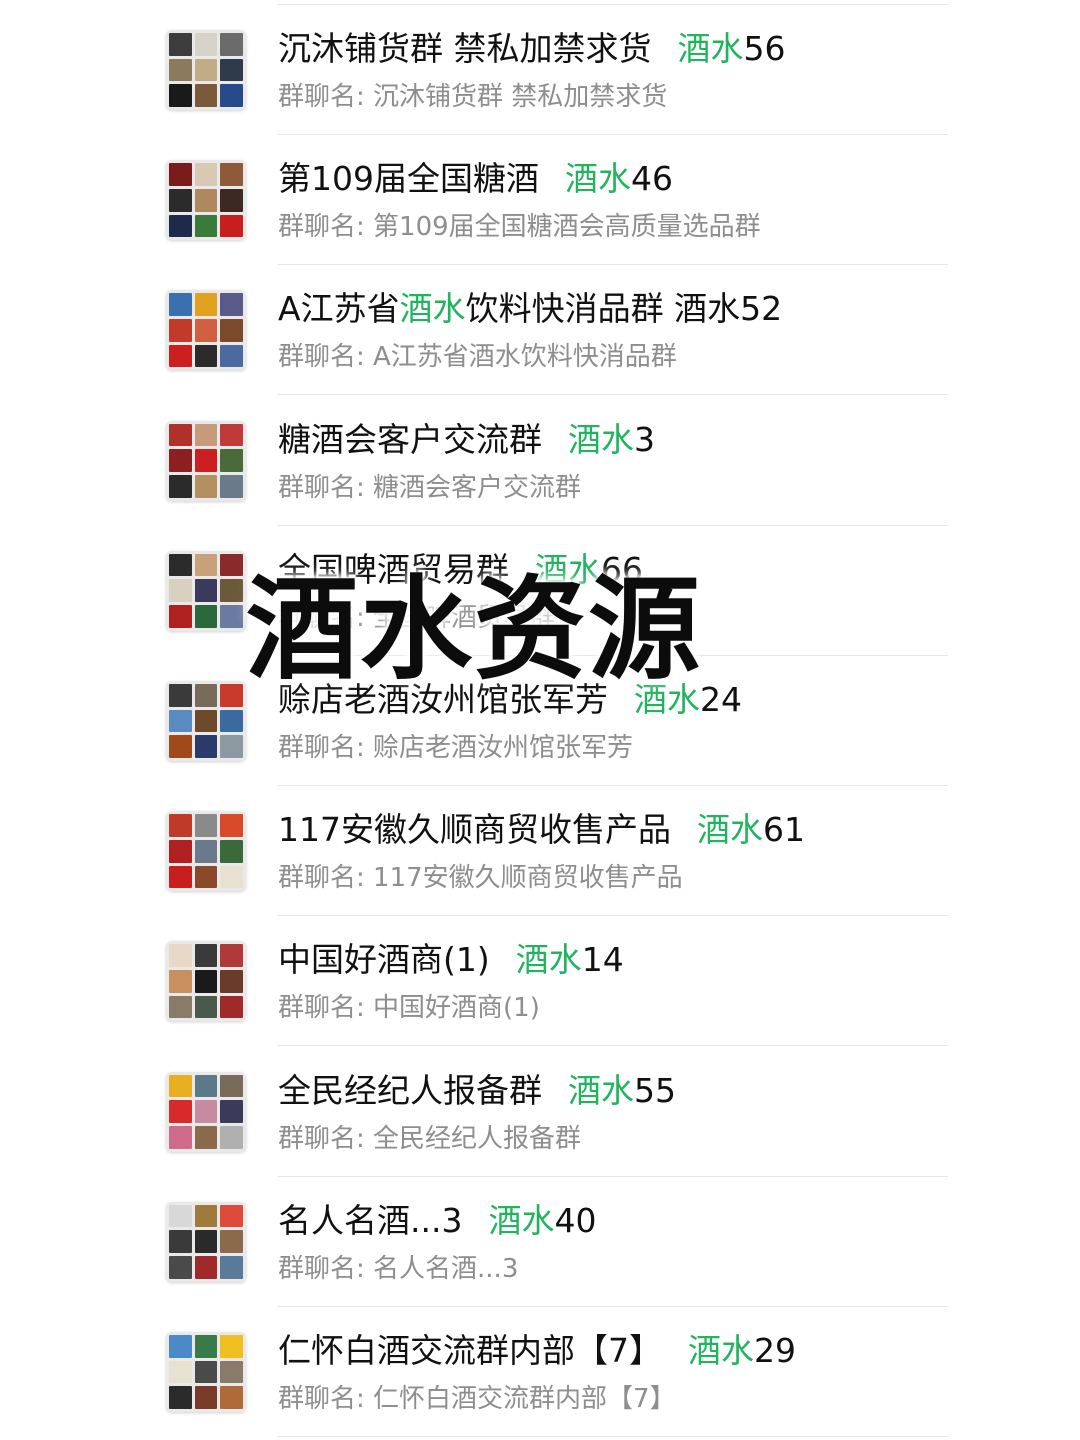 The height and width of the screenshot is (1440, 1080). Describe the element at coordinates (537, 1351) in the screenshot. I see `group-title: 仁怀白酒交流群内部【7】 酒水29` at that location.